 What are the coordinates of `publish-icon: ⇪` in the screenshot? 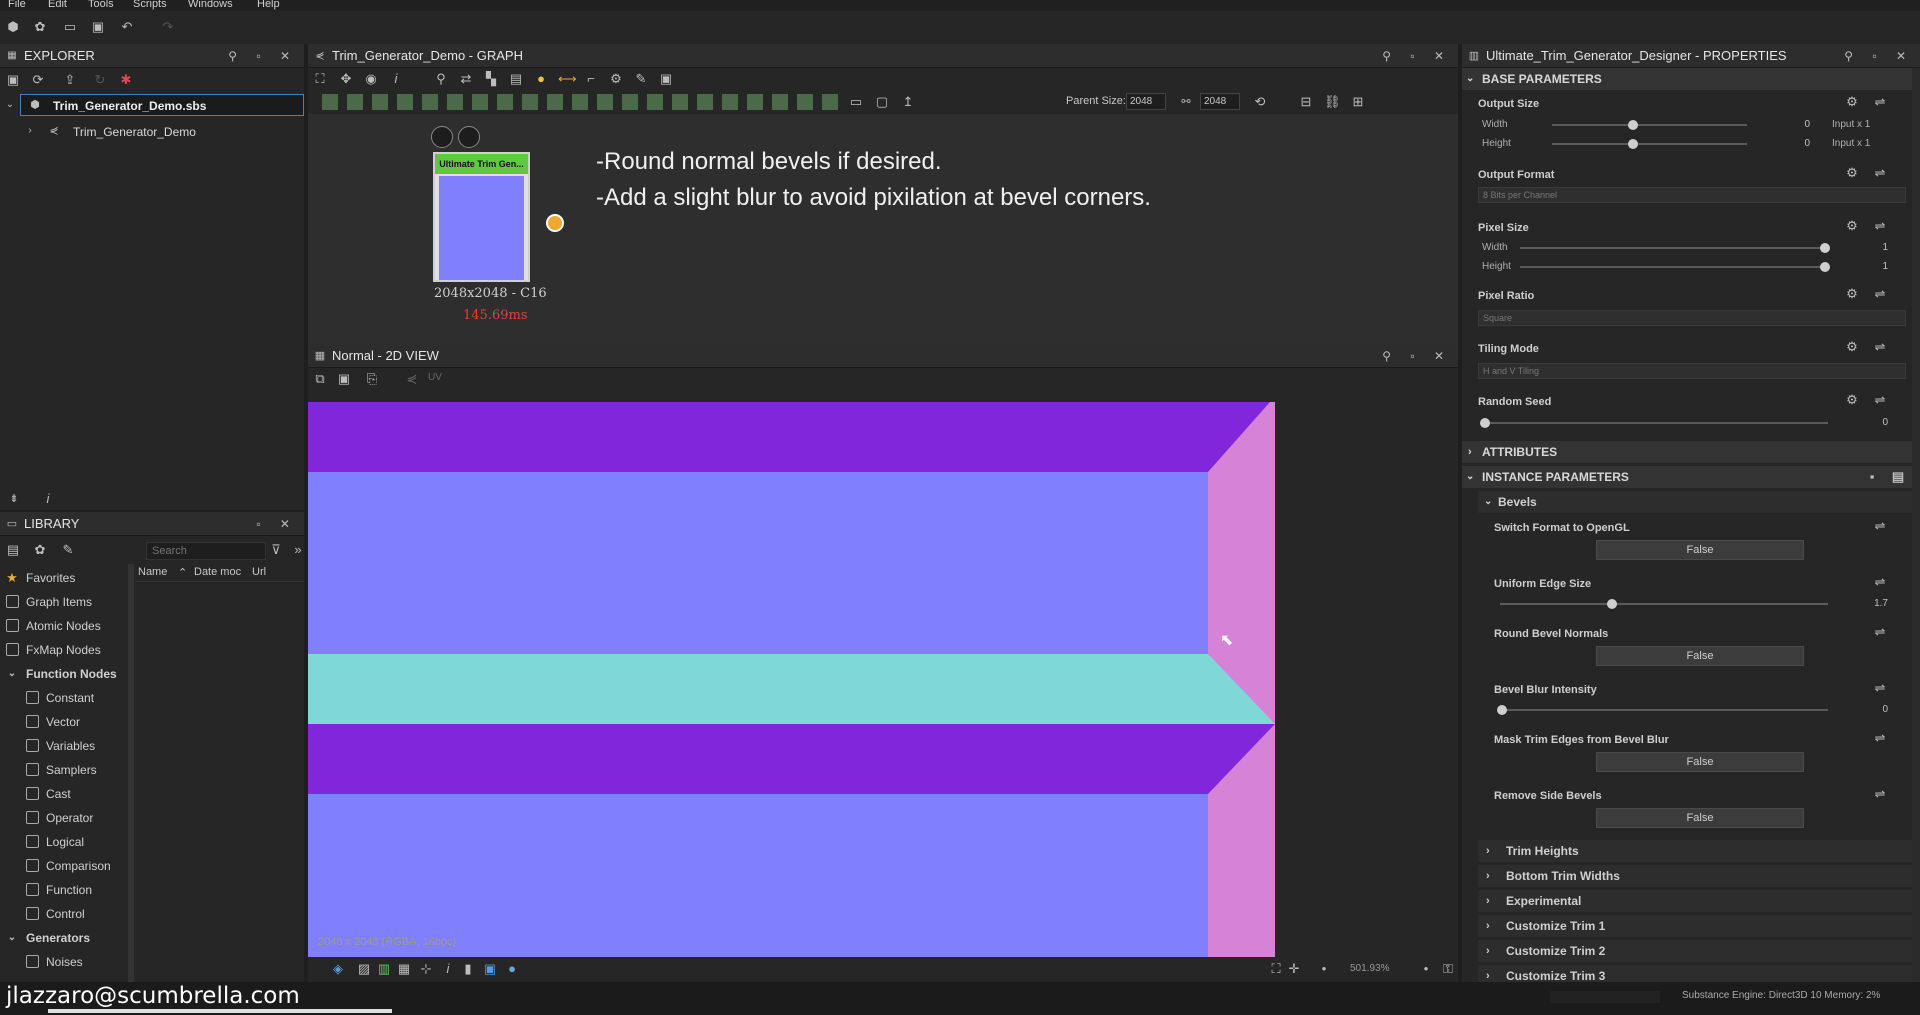 It's located at (70, 80).